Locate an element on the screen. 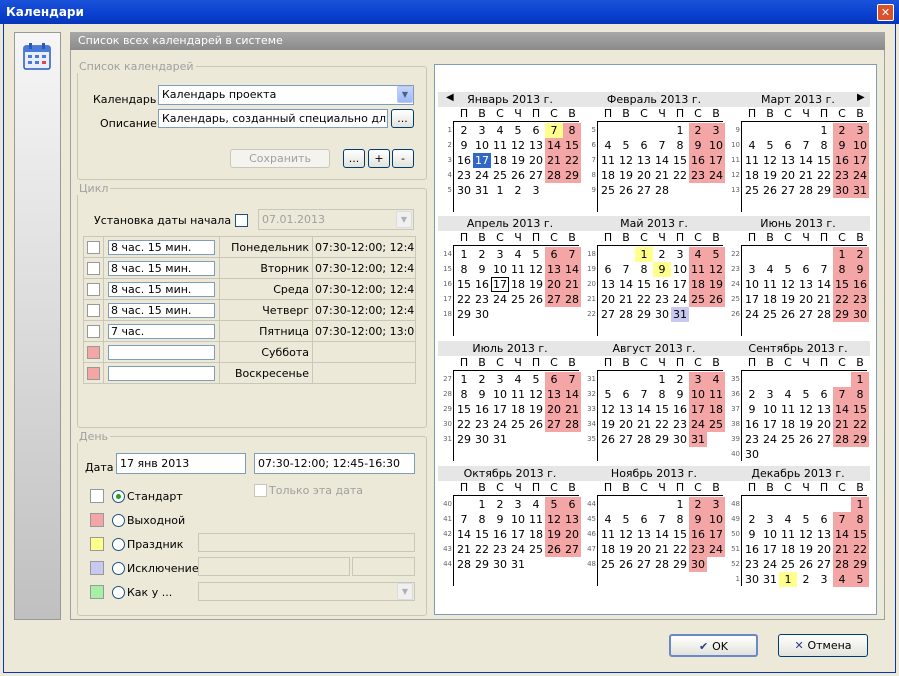 The image size is (899, 676). calendar-day: 28 is located at coordinates (572, 299).